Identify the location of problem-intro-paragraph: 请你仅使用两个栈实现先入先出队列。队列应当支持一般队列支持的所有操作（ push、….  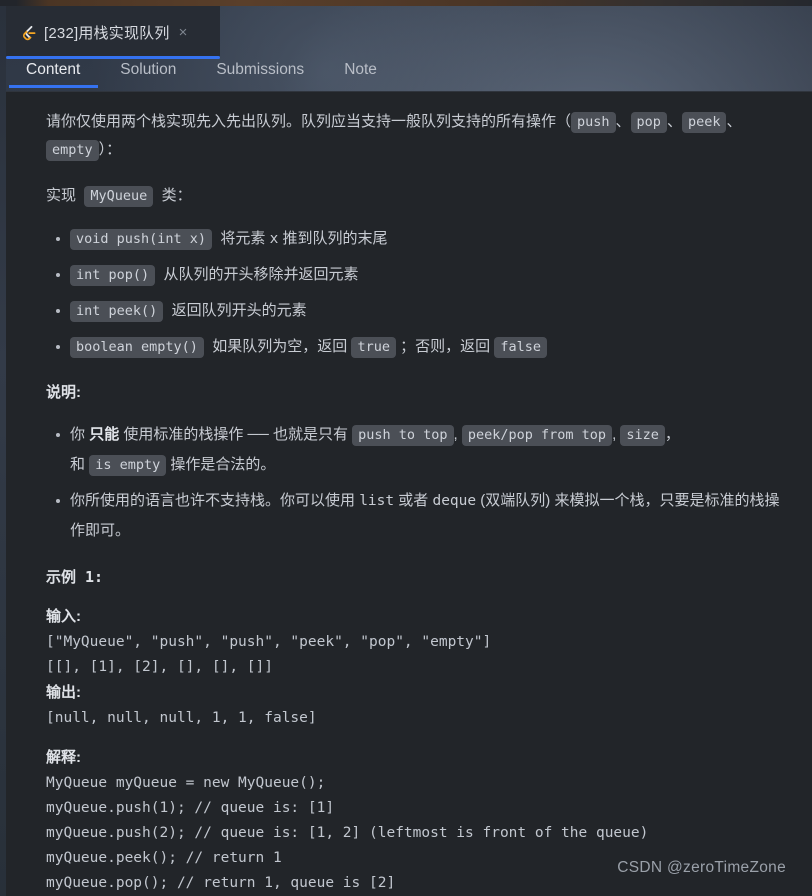
(416, 136).